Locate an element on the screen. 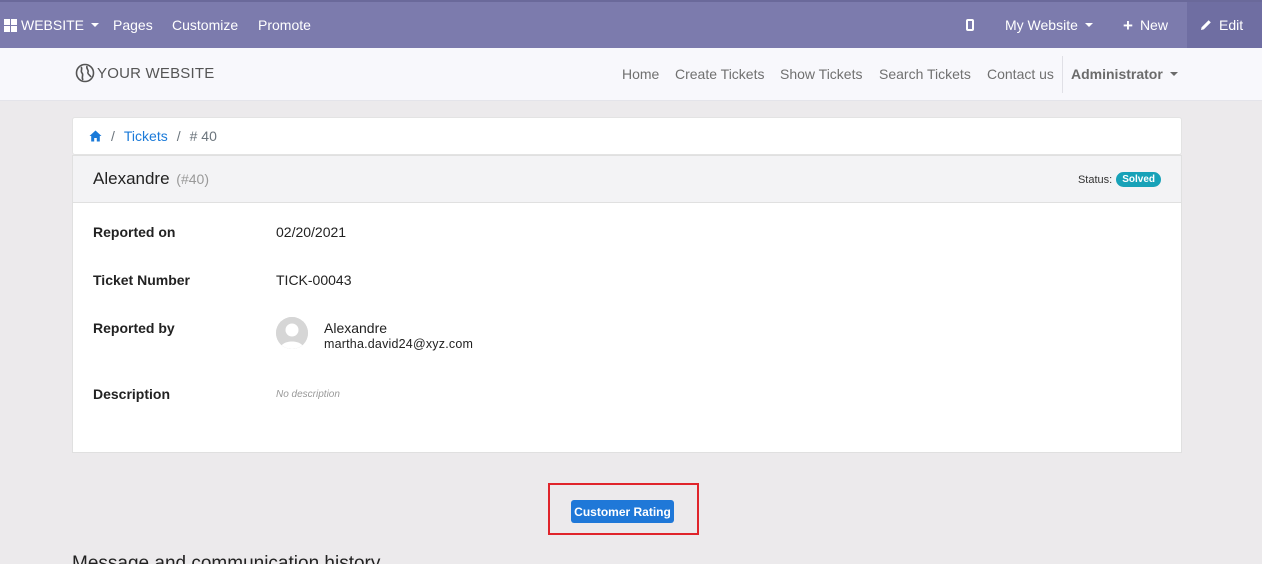 The height and width of the screenshot is (564, 1262). nav-show-tickets: Show Tickets is located at coordinates (821, 74).